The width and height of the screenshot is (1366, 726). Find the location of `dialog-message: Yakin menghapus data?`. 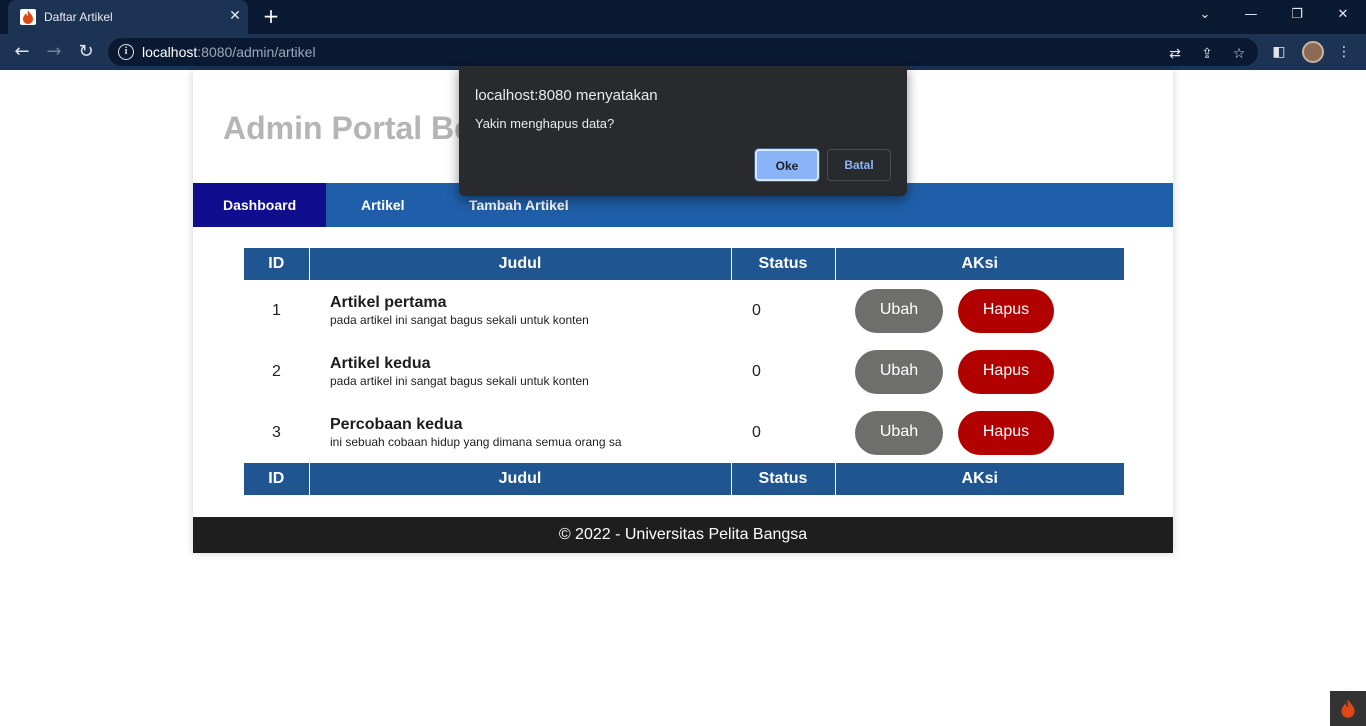

dialog-message: Yakin menghapus data? is located at coordinates (545, 123).